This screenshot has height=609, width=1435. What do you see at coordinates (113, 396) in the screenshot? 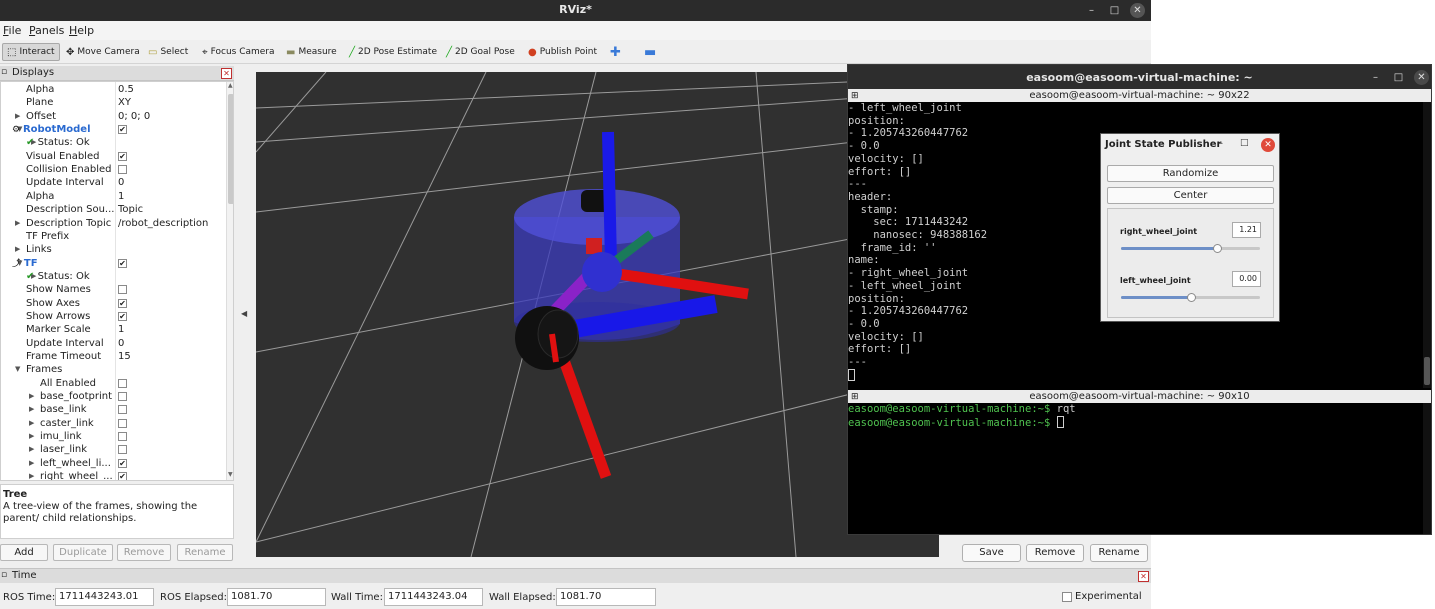
I see `tree-row: ▶ base_footprint` at bounding box center [113, 396].